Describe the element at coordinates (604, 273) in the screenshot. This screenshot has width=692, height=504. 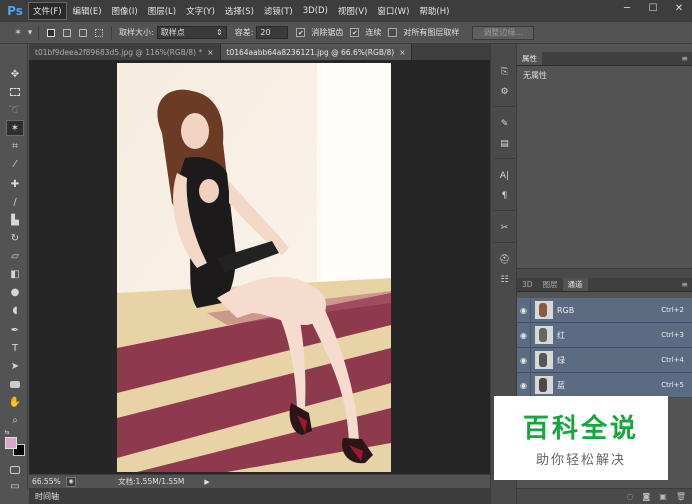
I see `properties-footer` at that location.